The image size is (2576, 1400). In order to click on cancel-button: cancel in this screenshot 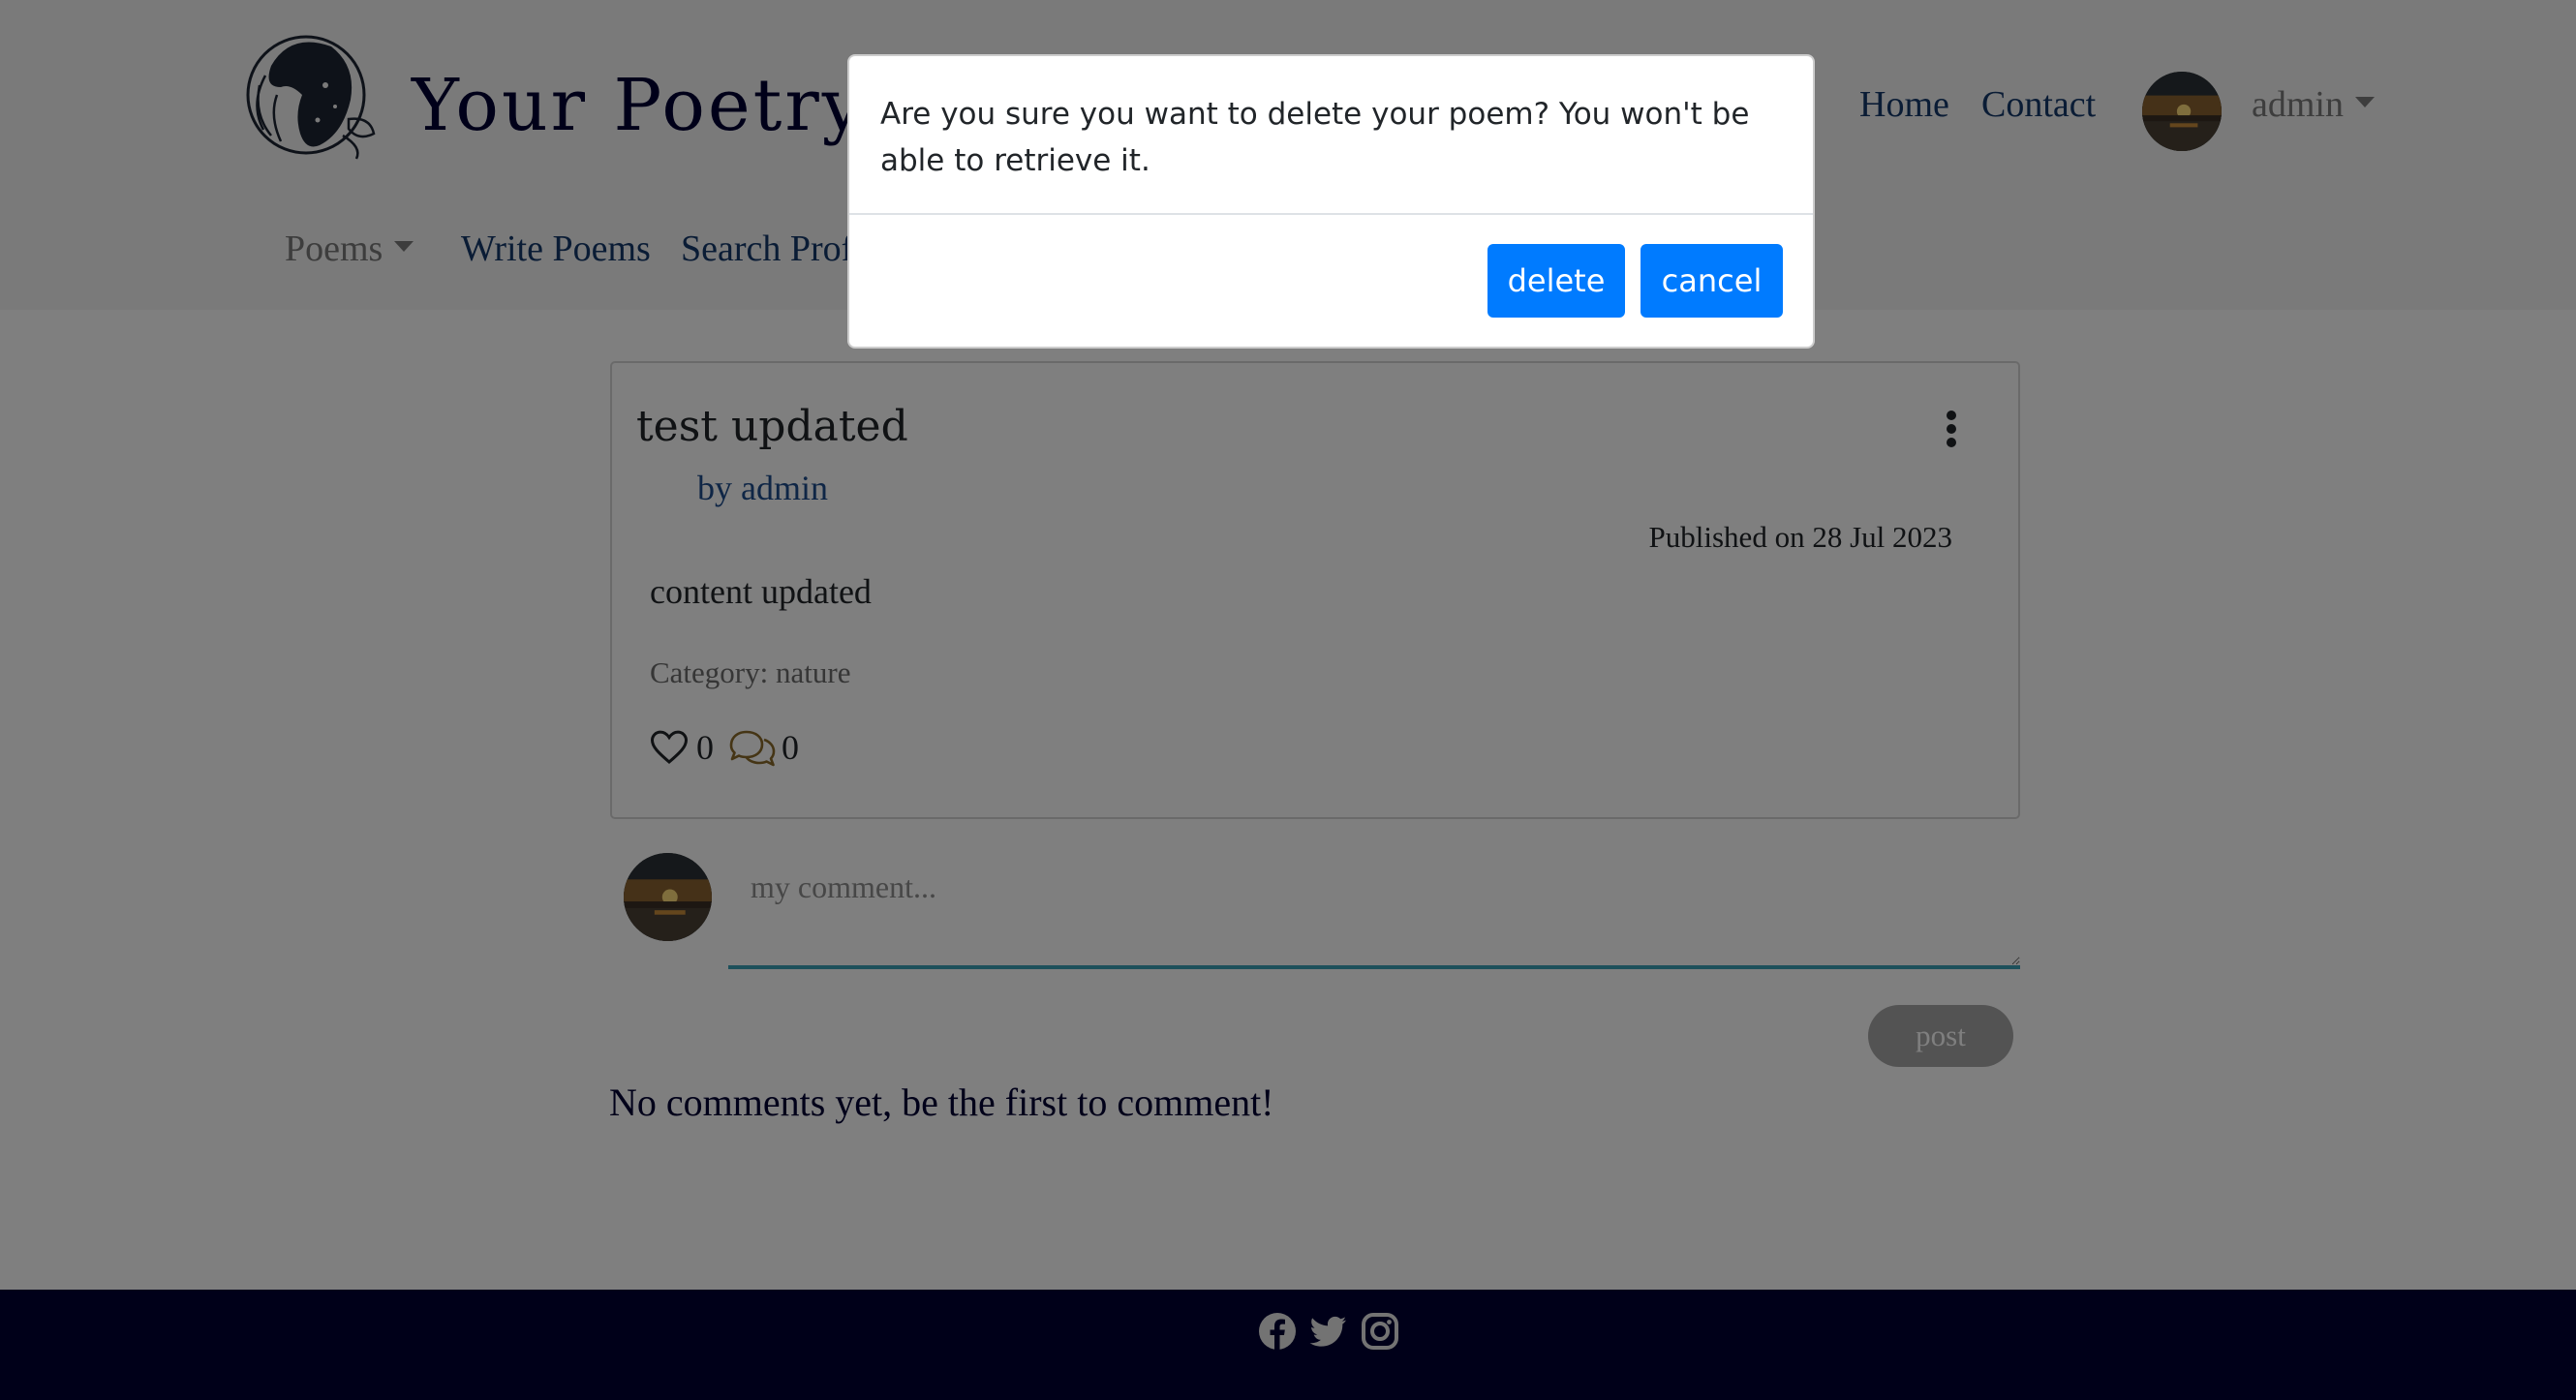, I will do `click(1712, 281)`.